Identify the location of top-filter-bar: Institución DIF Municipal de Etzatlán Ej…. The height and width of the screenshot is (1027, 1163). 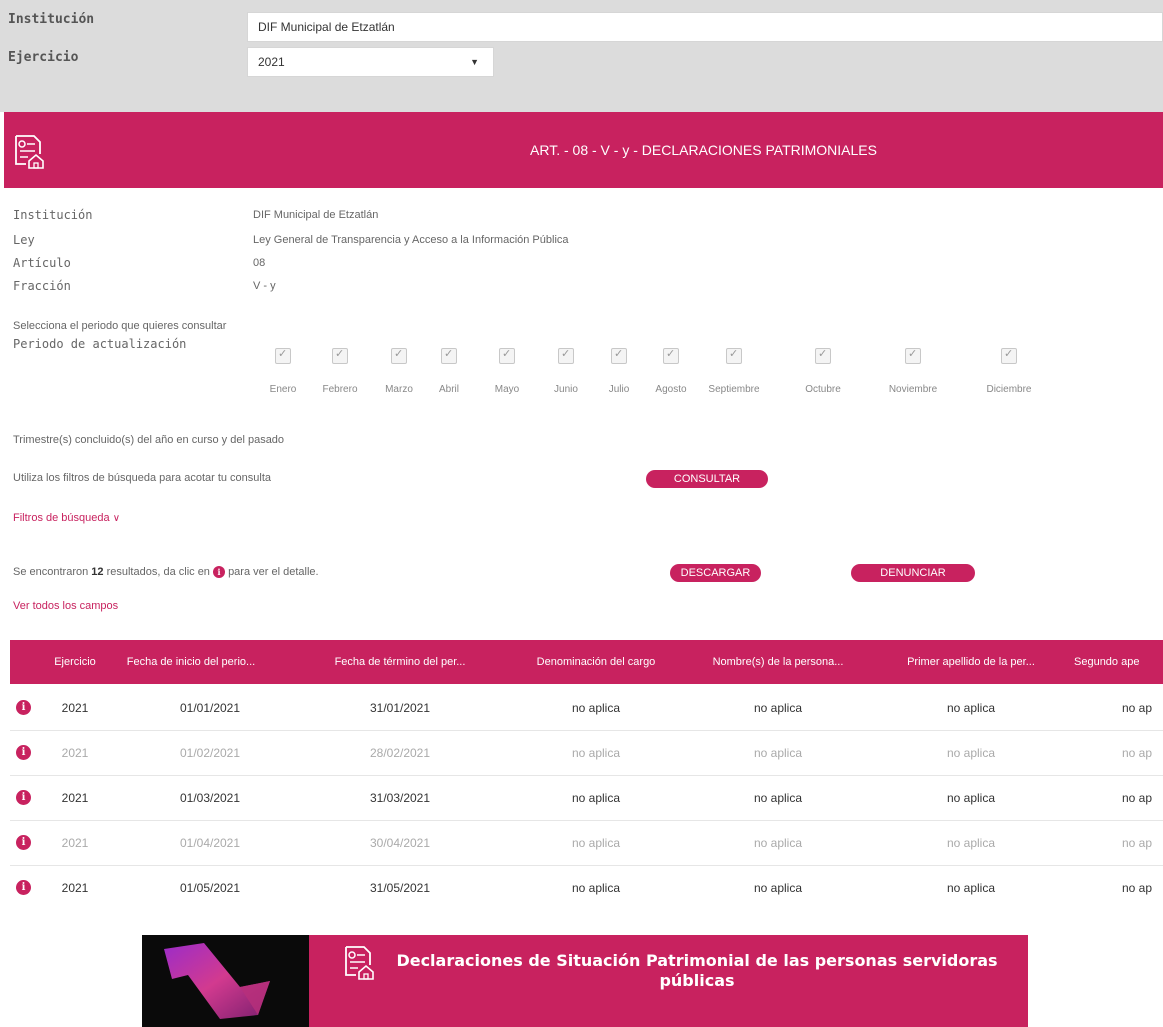
(581, 56).